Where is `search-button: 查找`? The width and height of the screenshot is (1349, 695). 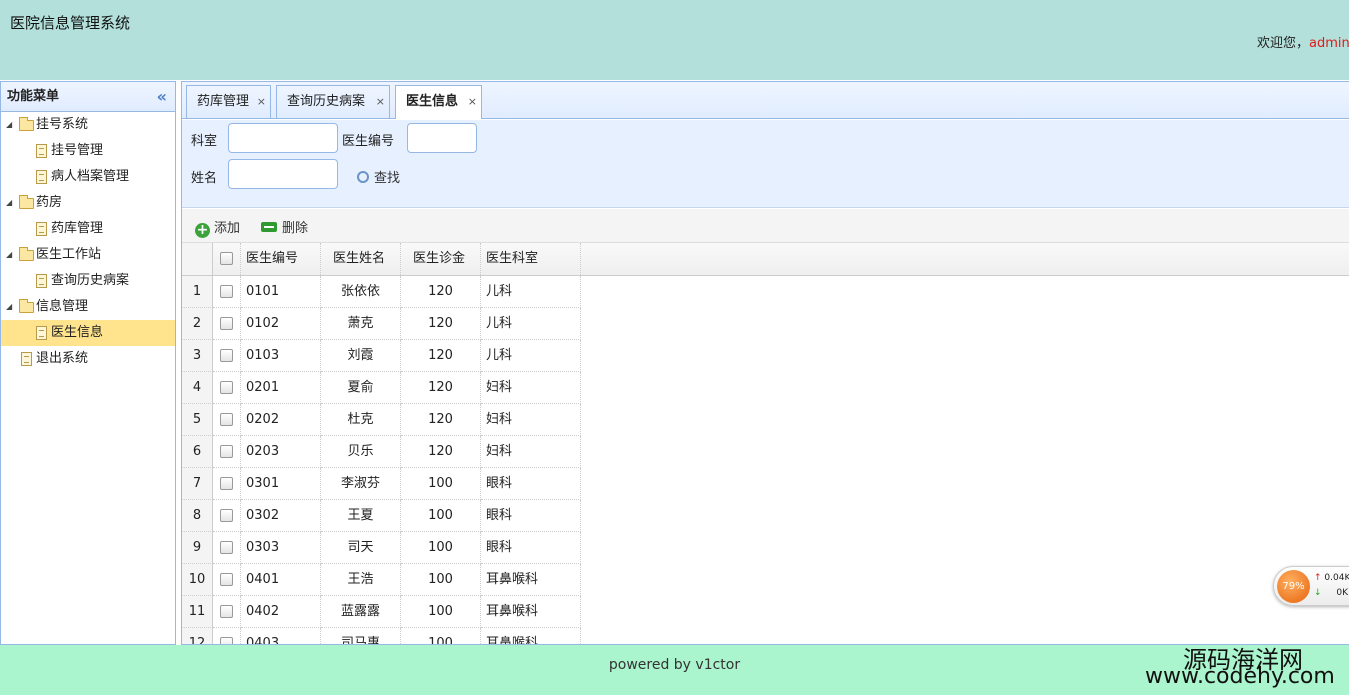 search-button: 查找 is located at coordinates (378, 176).